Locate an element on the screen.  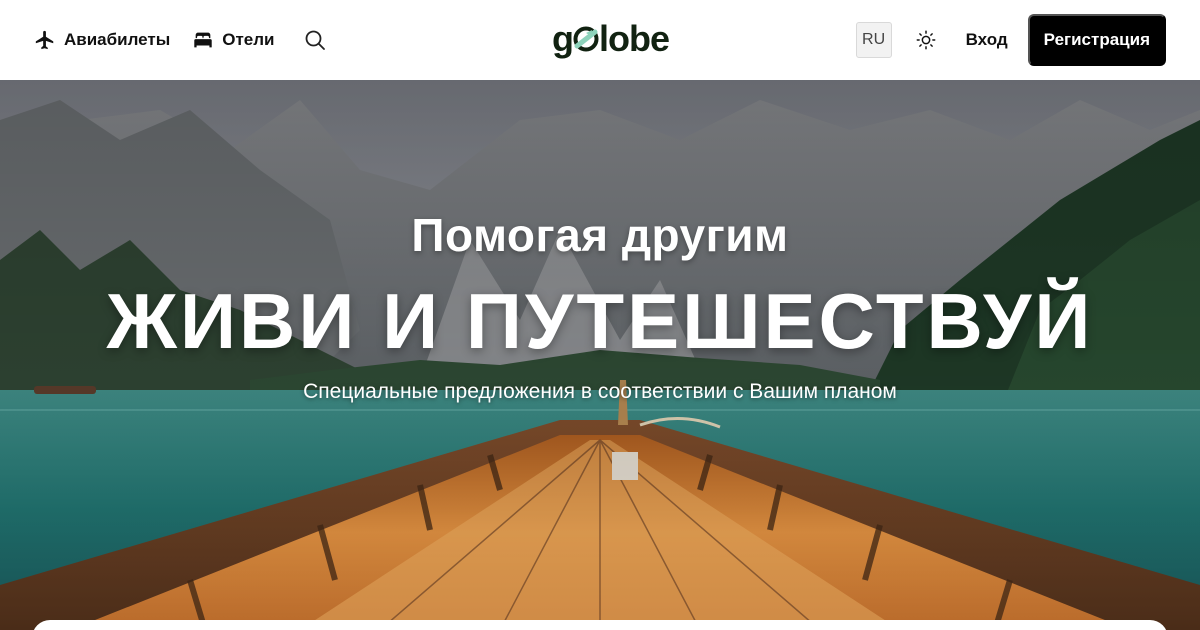
hero-title: ЖИВИ И ПУТЕШЕСТВУЙ is located at coordinates (600, 321).